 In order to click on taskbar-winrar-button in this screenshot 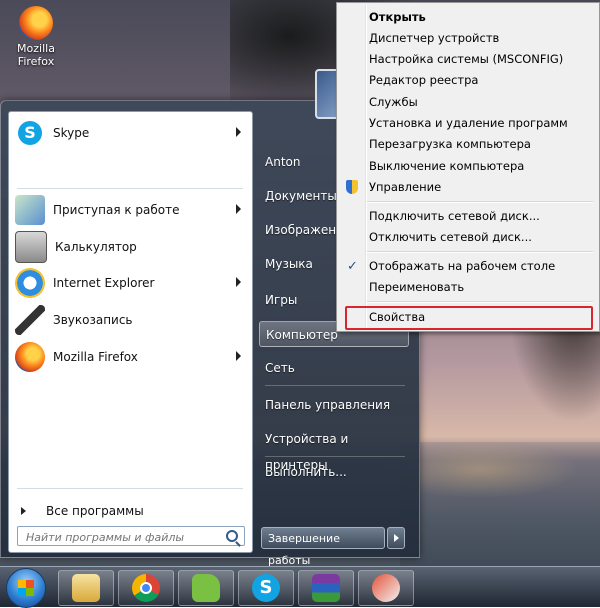, I will do `click(326, 588)`.